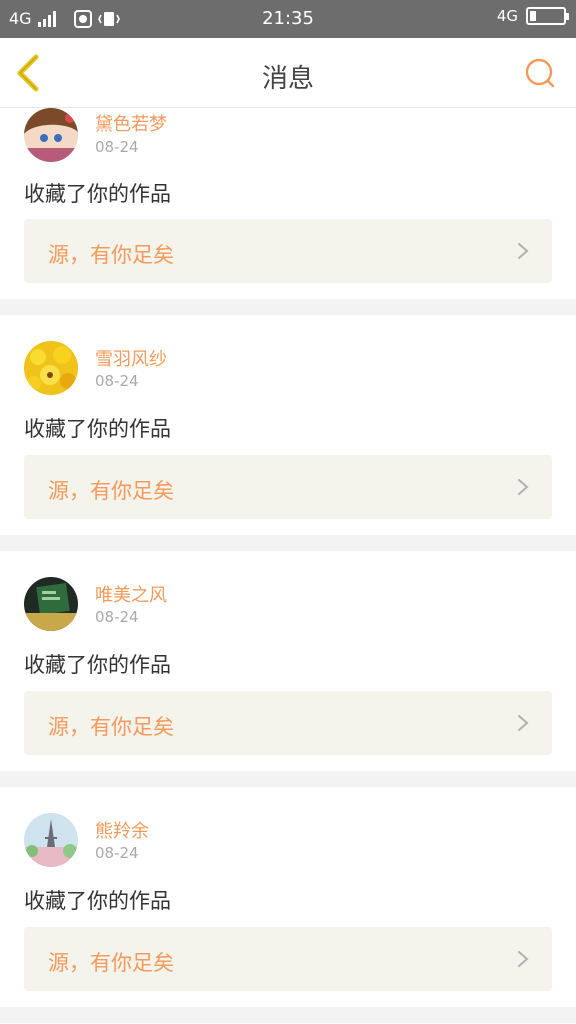  I want to click on search-button, so click(540, 73).